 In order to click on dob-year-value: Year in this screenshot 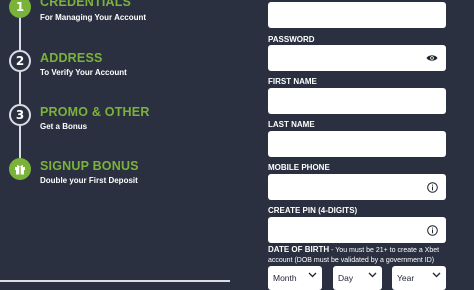, I will do `click(406, 278)`.